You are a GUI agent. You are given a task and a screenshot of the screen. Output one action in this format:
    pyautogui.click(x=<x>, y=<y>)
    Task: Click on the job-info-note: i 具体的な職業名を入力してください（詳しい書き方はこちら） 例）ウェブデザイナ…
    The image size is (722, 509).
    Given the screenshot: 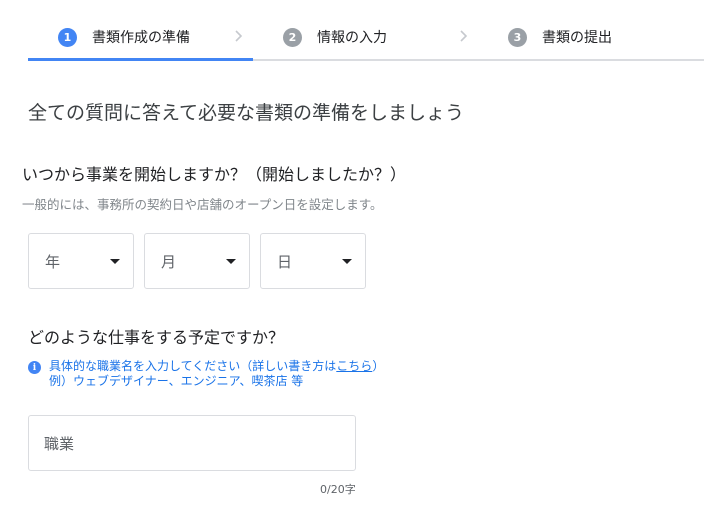 What is the action you would take?
    pyautogui.click(x=206, y=374)
    